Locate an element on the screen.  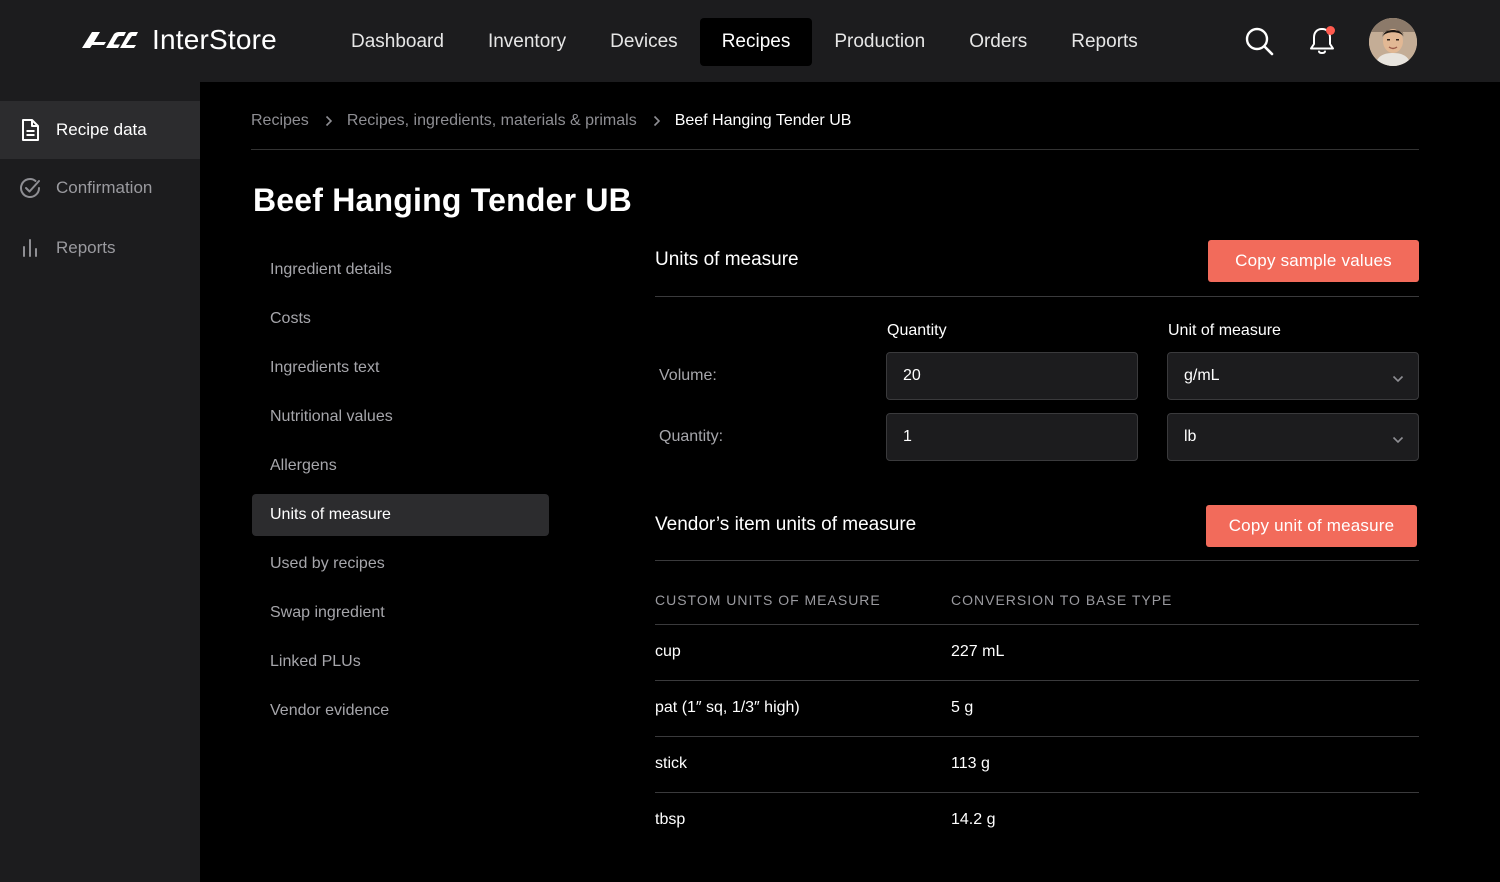
quantity-unit-select: lb is located at coordinates (1293, 437).